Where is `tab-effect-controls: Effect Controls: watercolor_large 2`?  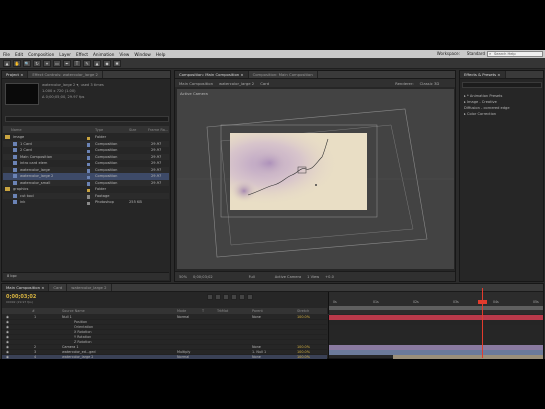
tab-effect-controls: Effect Controls: watercolor_large 2 is located at coordinates (65, 74).